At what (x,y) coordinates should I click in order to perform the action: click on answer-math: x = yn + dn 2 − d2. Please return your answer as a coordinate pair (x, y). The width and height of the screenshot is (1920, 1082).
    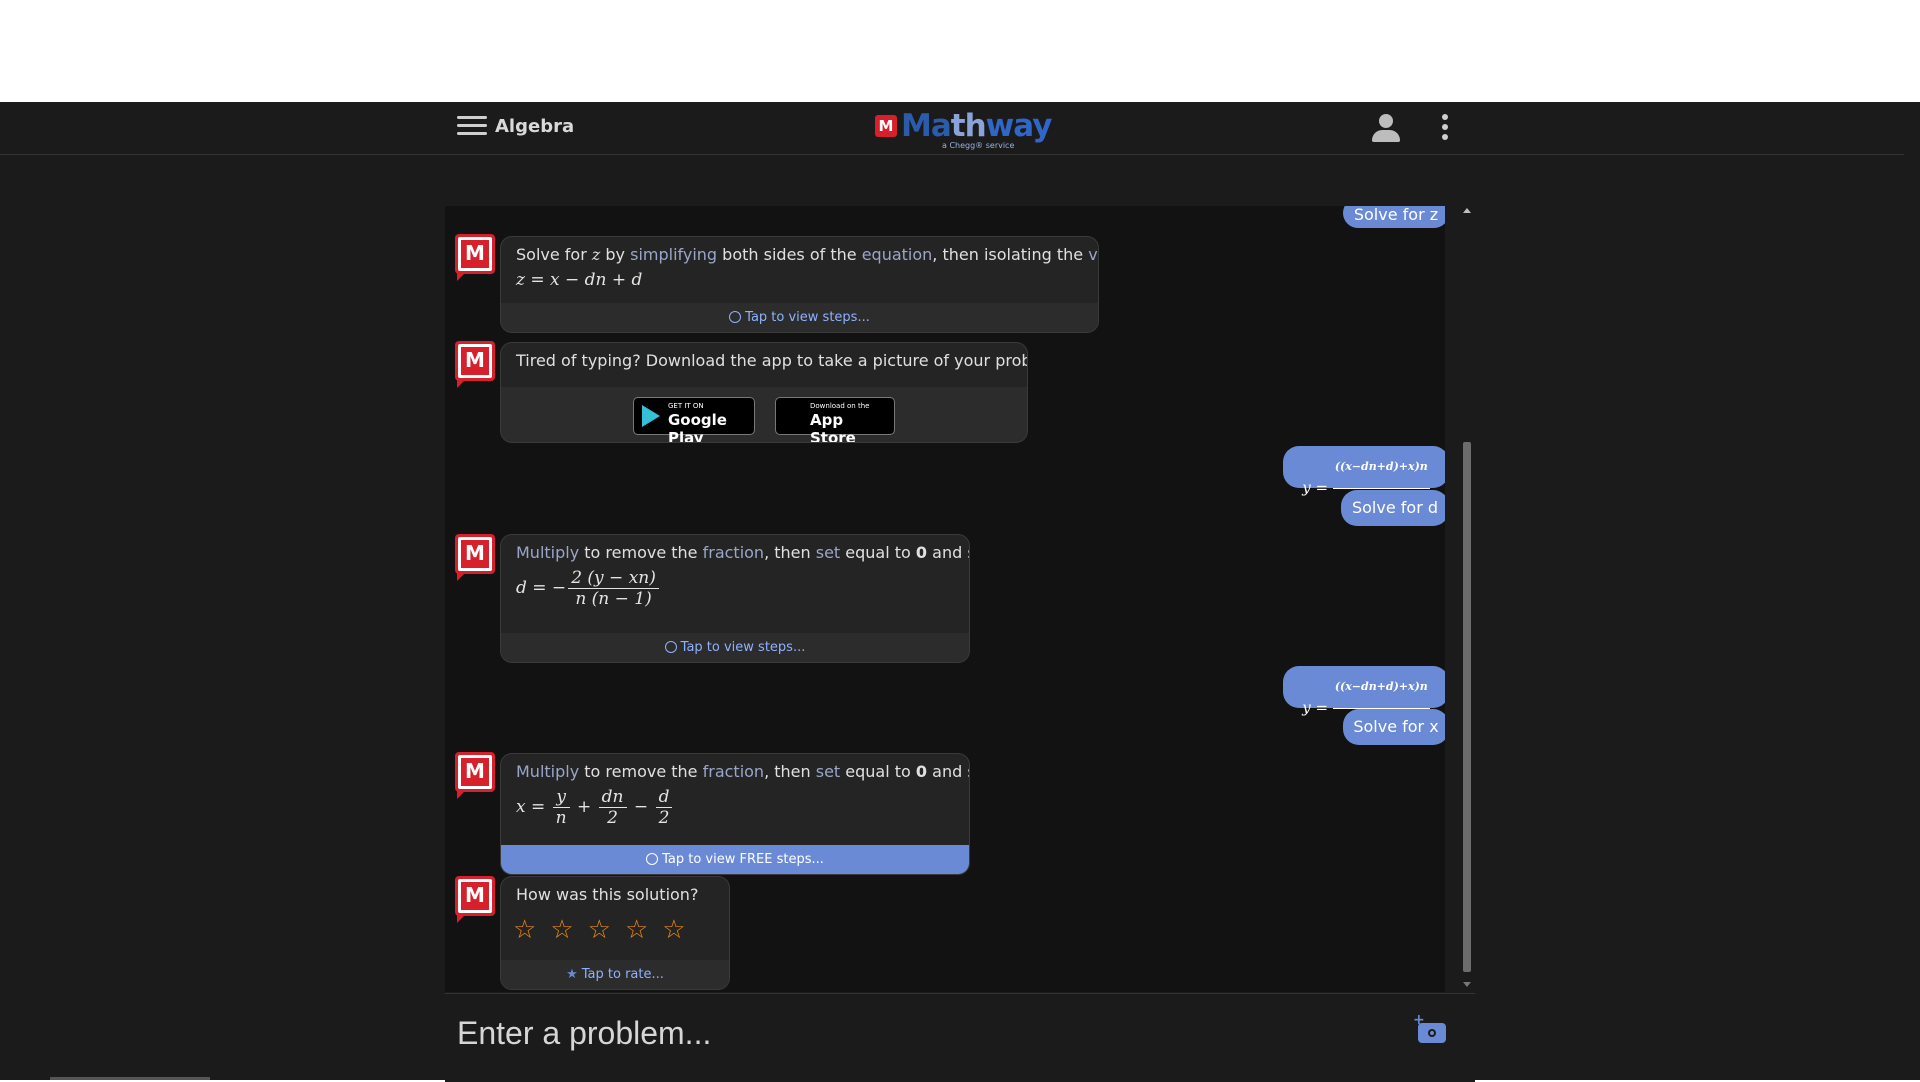
    Looking at the image, I should click on (735, 809).